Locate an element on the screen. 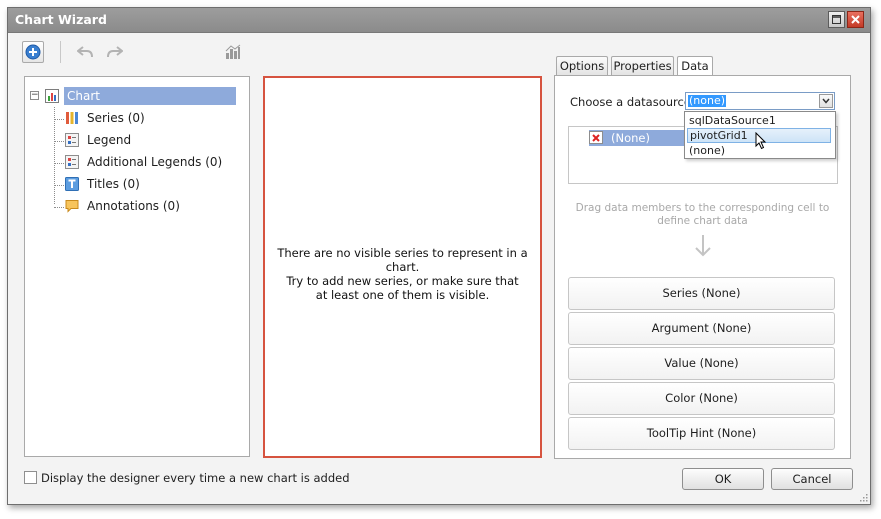 This screenshot has width=881, height=519. message-line: Try to add new series, or make sure that is located at coordinates (402, 281).